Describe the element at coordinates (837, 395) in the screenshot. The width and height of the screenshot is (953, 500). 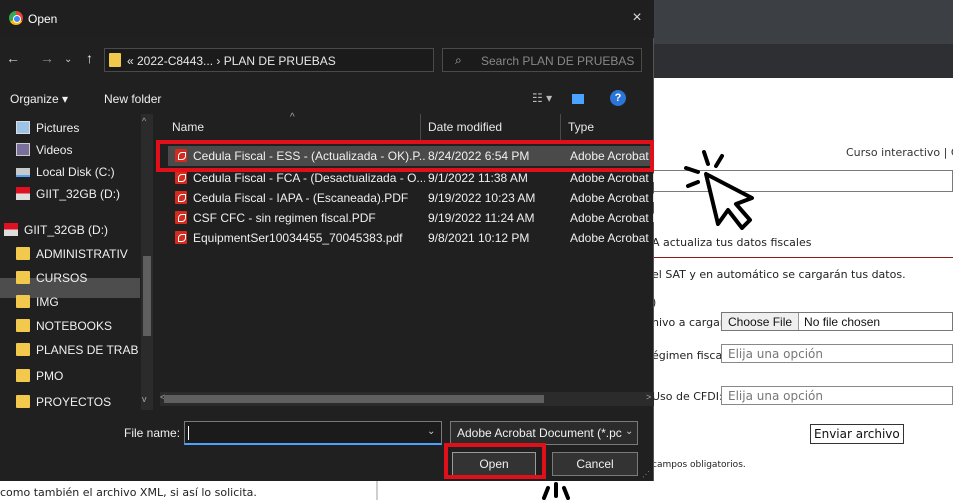
I see `uso-cfdi-select: Elija una opción` at that location.